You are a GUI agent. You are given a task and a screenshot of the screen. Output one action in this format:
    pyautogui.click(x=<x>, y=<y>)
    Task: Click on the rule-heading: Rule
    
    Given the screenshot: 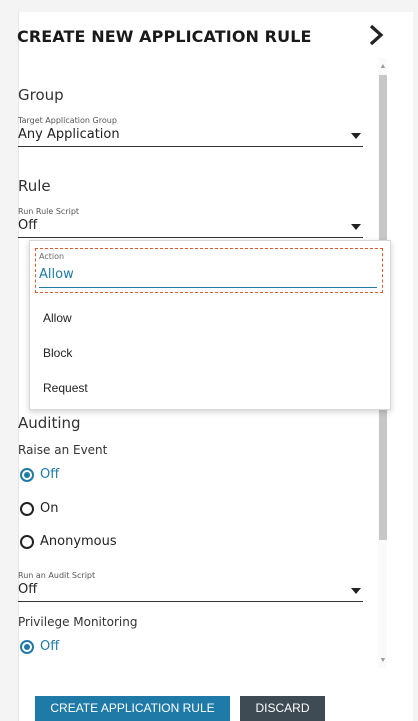 What is the action you would take?
    pyautogui.click(x=34, y=186)
    